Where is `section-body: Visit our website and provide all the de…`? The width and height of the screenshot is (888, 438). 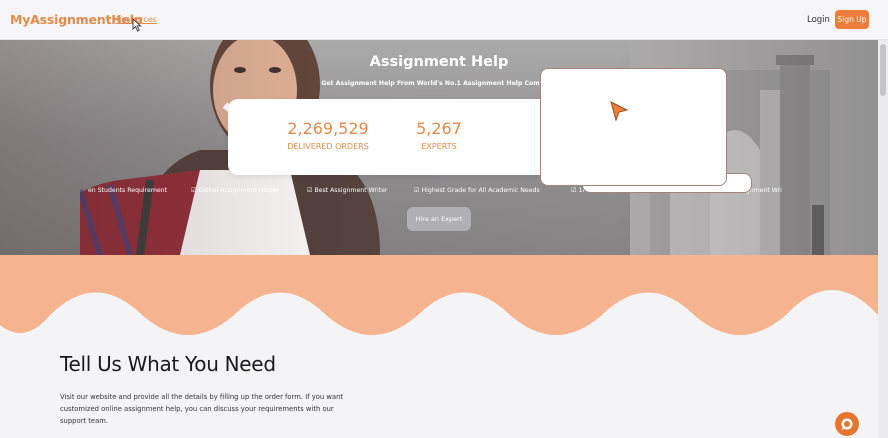 section-body: Visit our website and provide all the de… is located at coordinates (202, 409).